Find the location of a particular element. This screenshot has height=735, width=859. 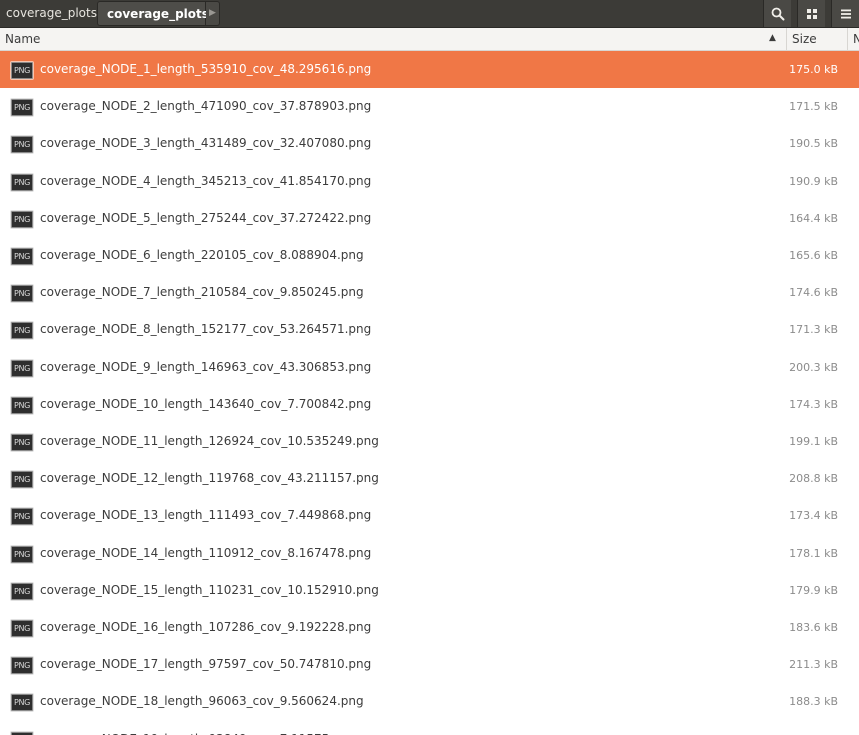

file-size: 171.3 kB is located at coordinates (813, 330).